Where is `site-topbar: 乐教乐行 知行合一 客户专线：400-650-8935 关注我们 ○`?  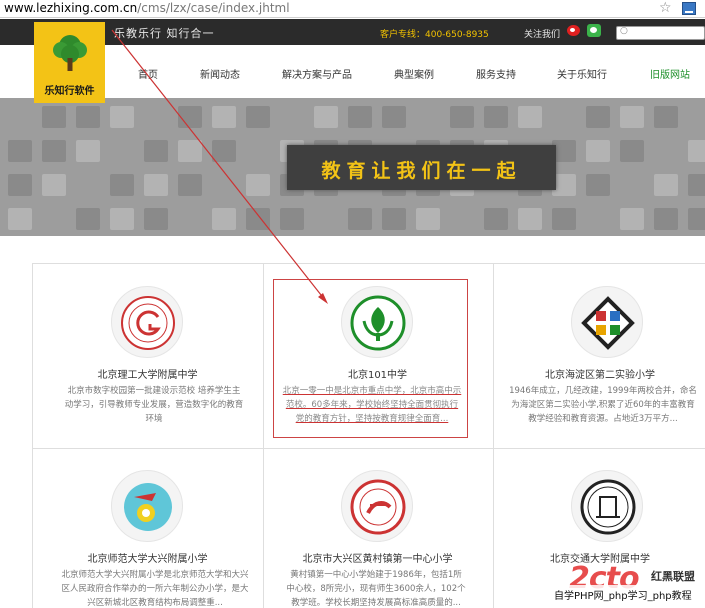
site-topbar: 乐教乐行 知行合一 客户专线：400-650-8935 关注我们 ○ is located at coordinates (352, 32).